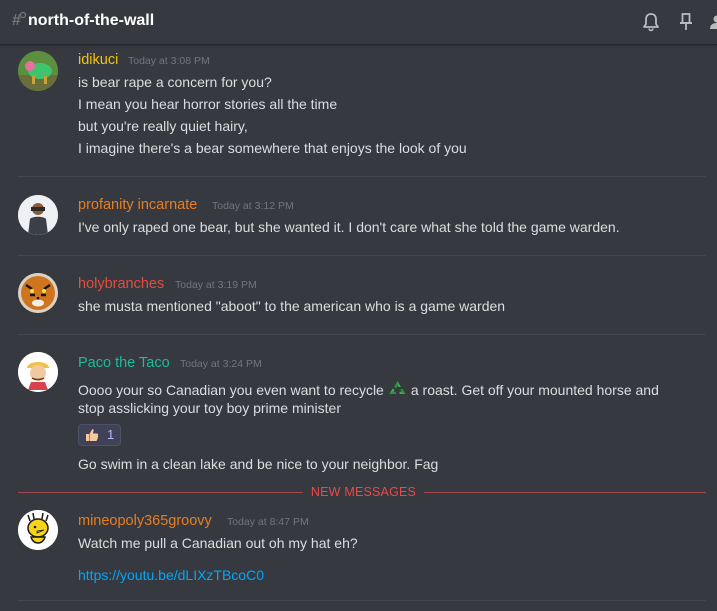 This screenshot has height=611, width=717. I want to click on username: Paco the Taco, so click(124, 363).